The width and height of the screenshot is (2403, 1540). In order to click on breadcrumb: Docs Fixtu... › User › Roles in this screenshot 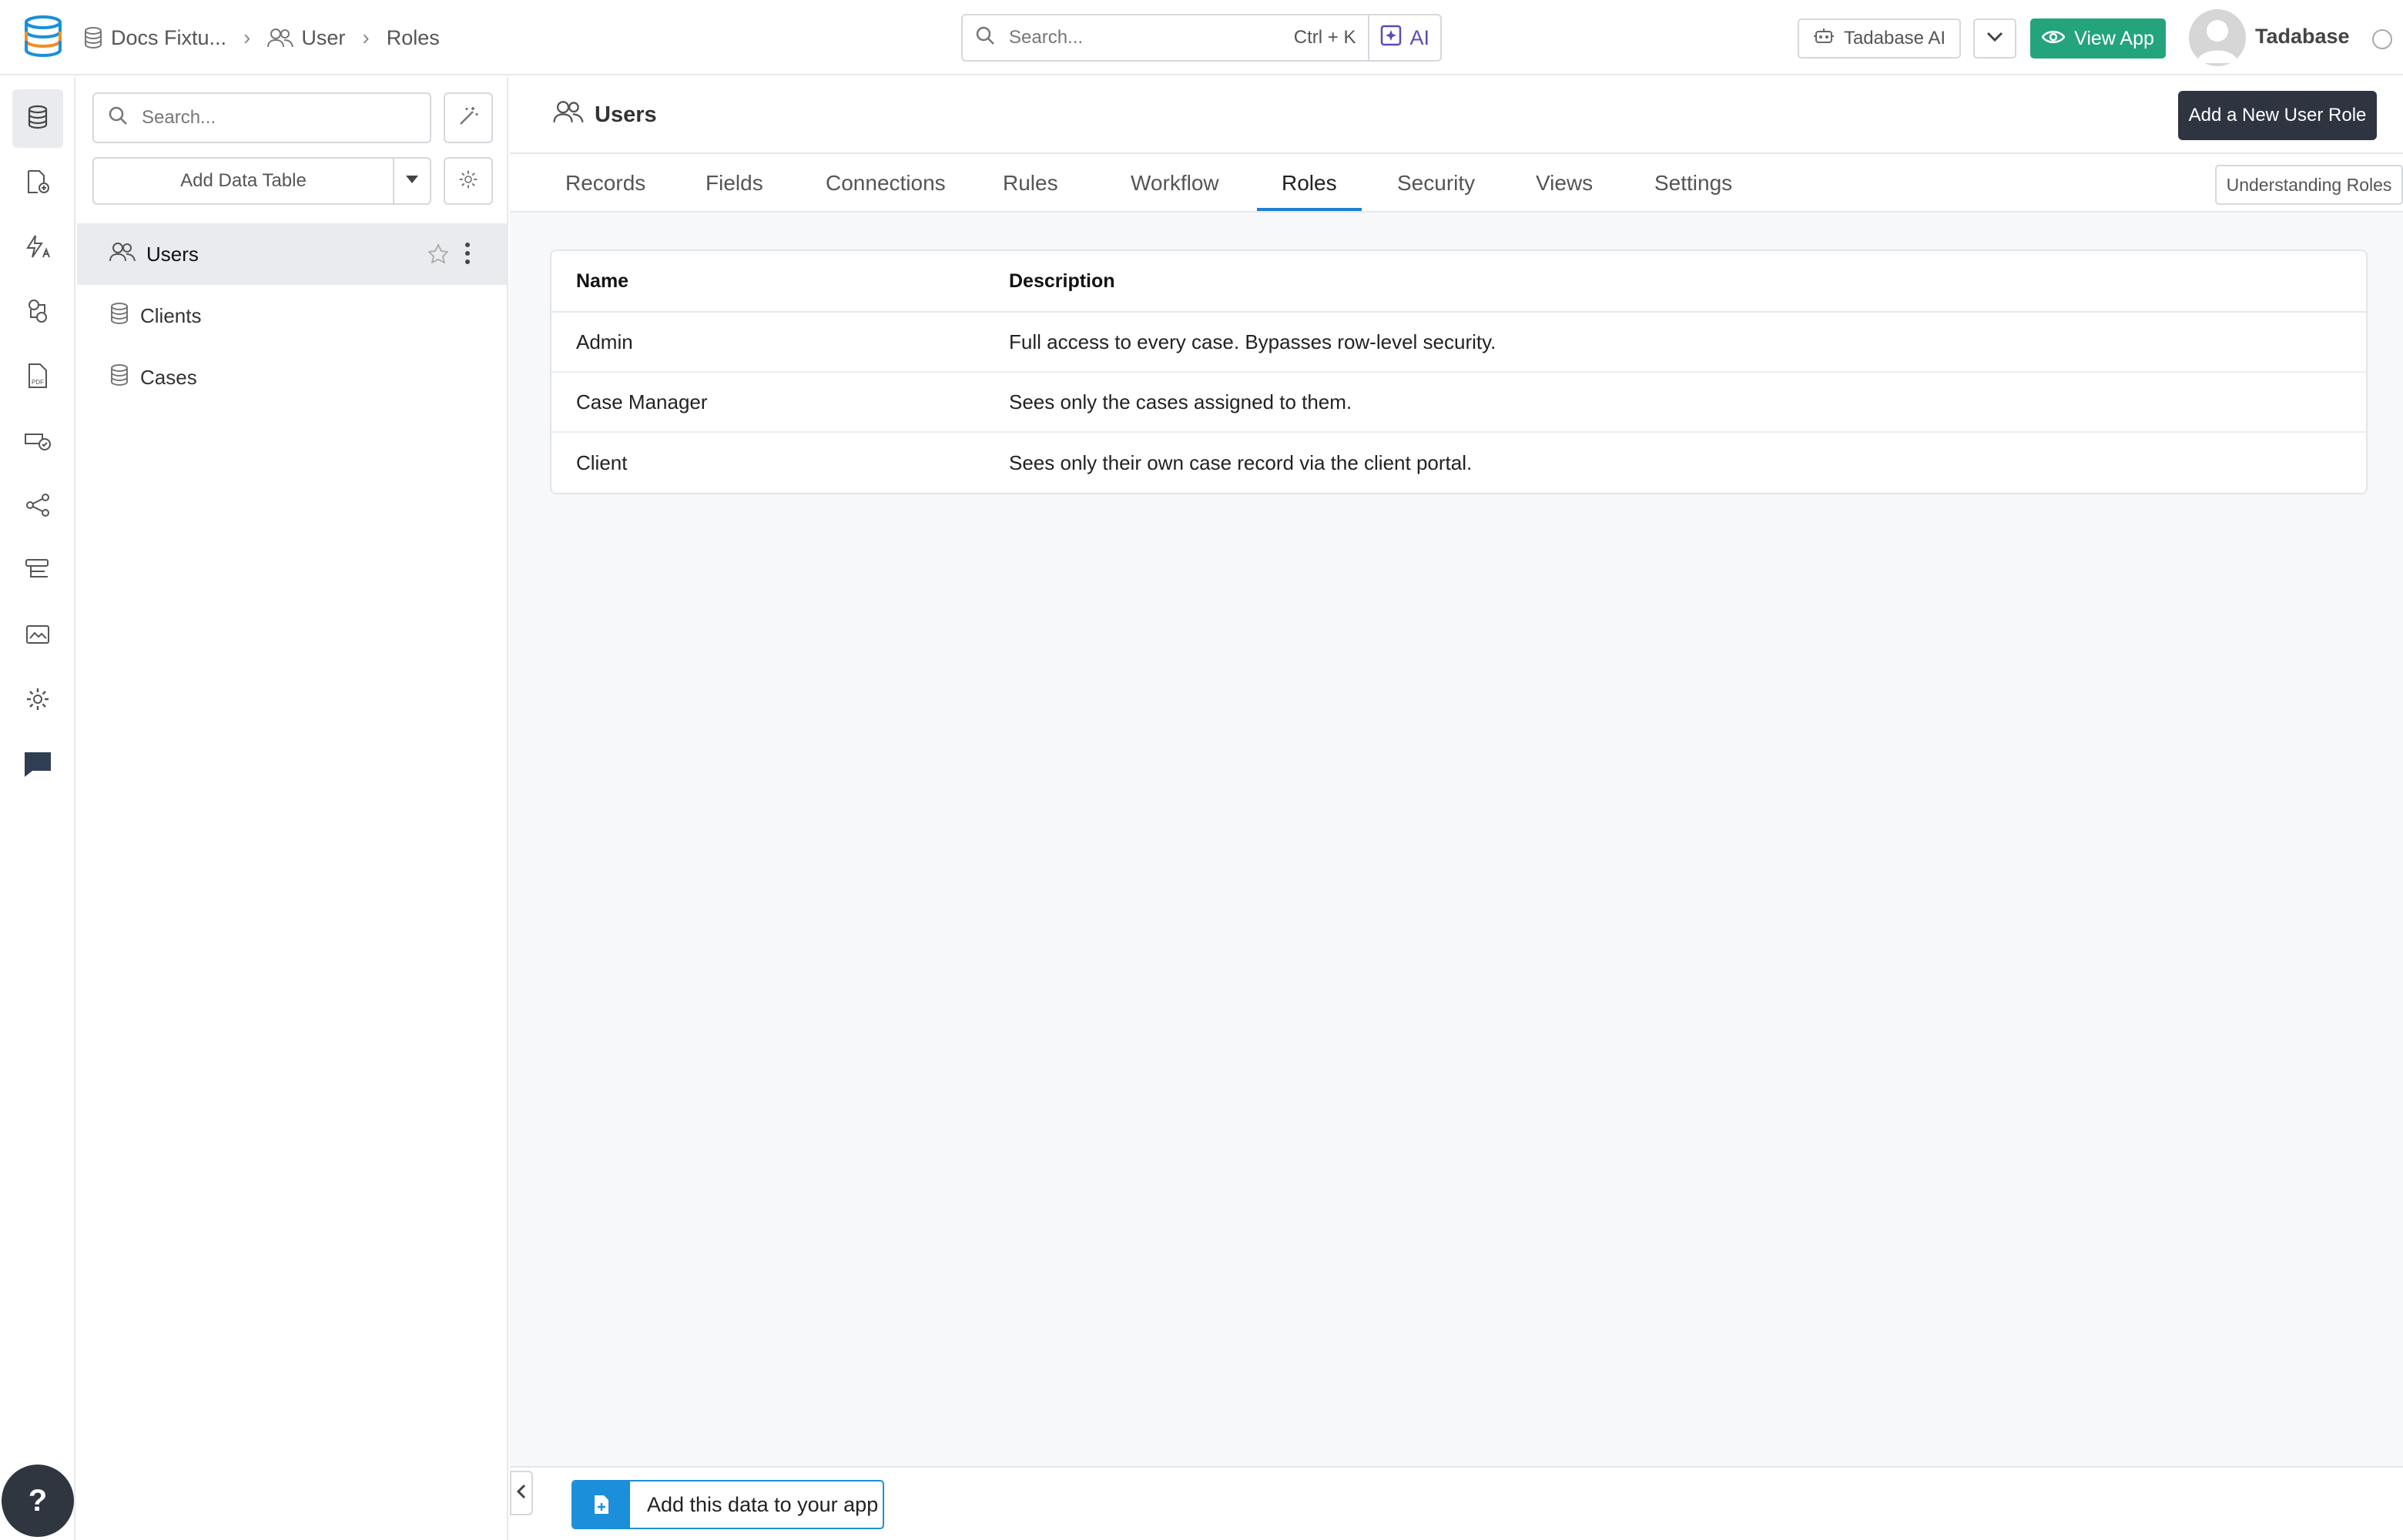, I will do `click(261, 38)`.